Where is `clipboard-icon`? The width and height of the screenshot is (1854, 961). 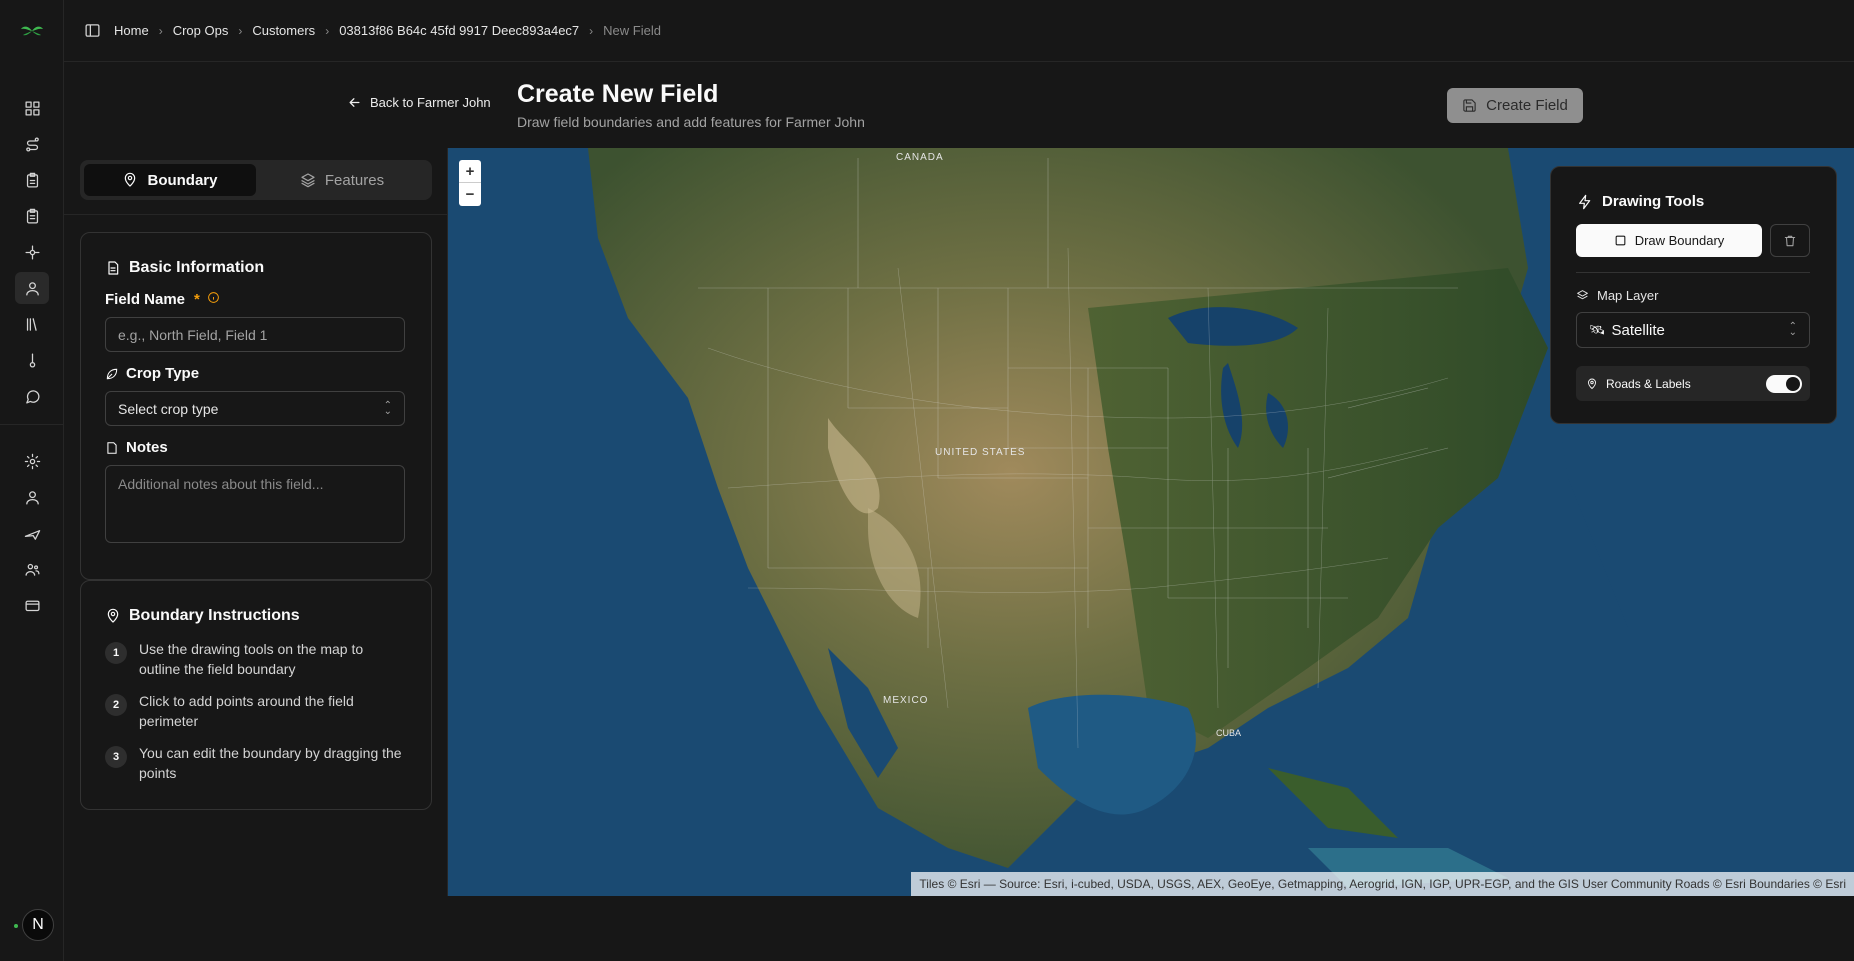
clipboard-icon is located at coordinates (32, 180).